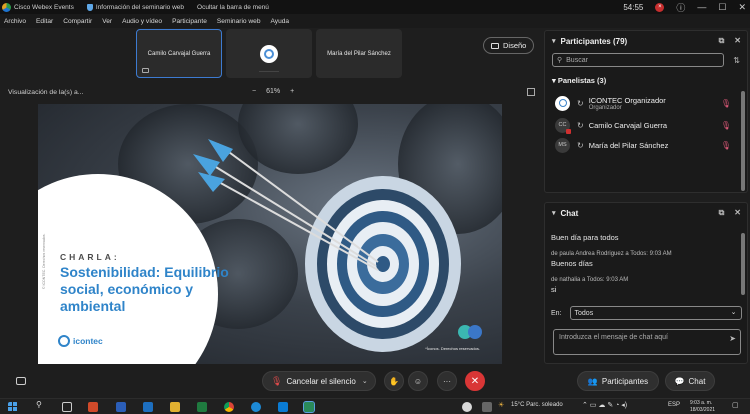  Describe the element at coordinates (628, 145) in the screenshot. I see `participant-name: María del Pilar Sánchez` at that location.